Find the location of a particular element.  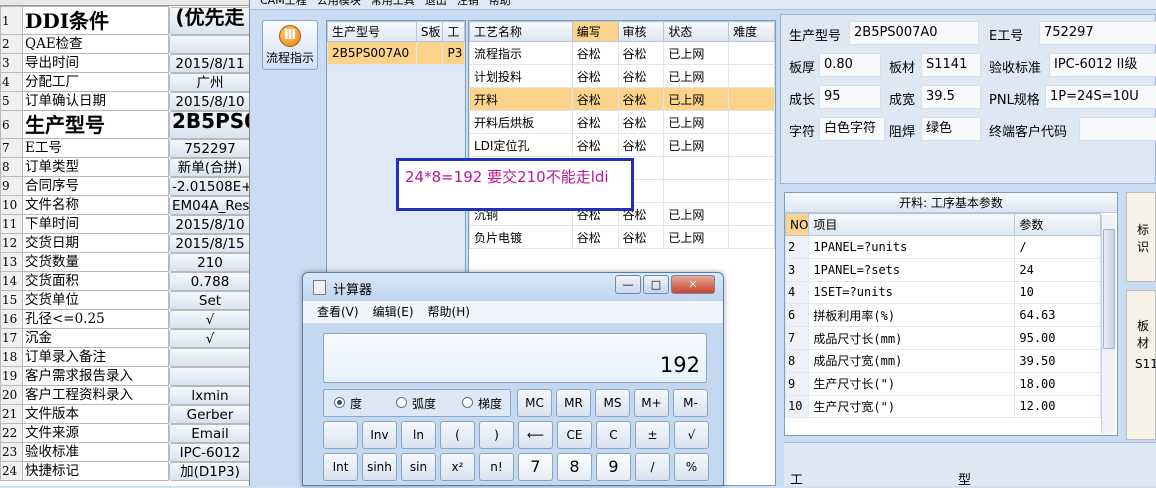

model-grid-header: S板 is located at coordinates (429, 31).